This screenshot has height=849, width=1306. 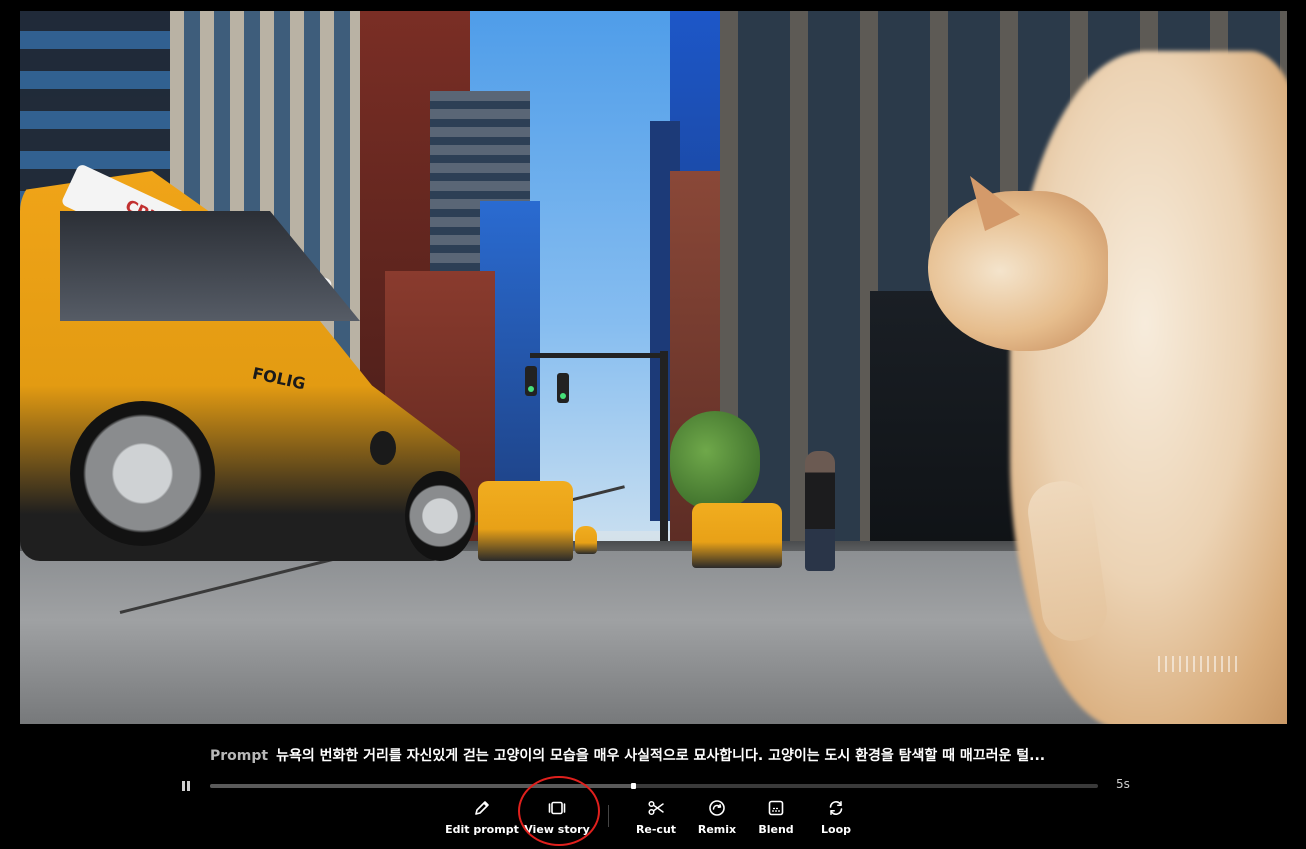 I want to click on scissors-icon, so click(x=656, y=808).